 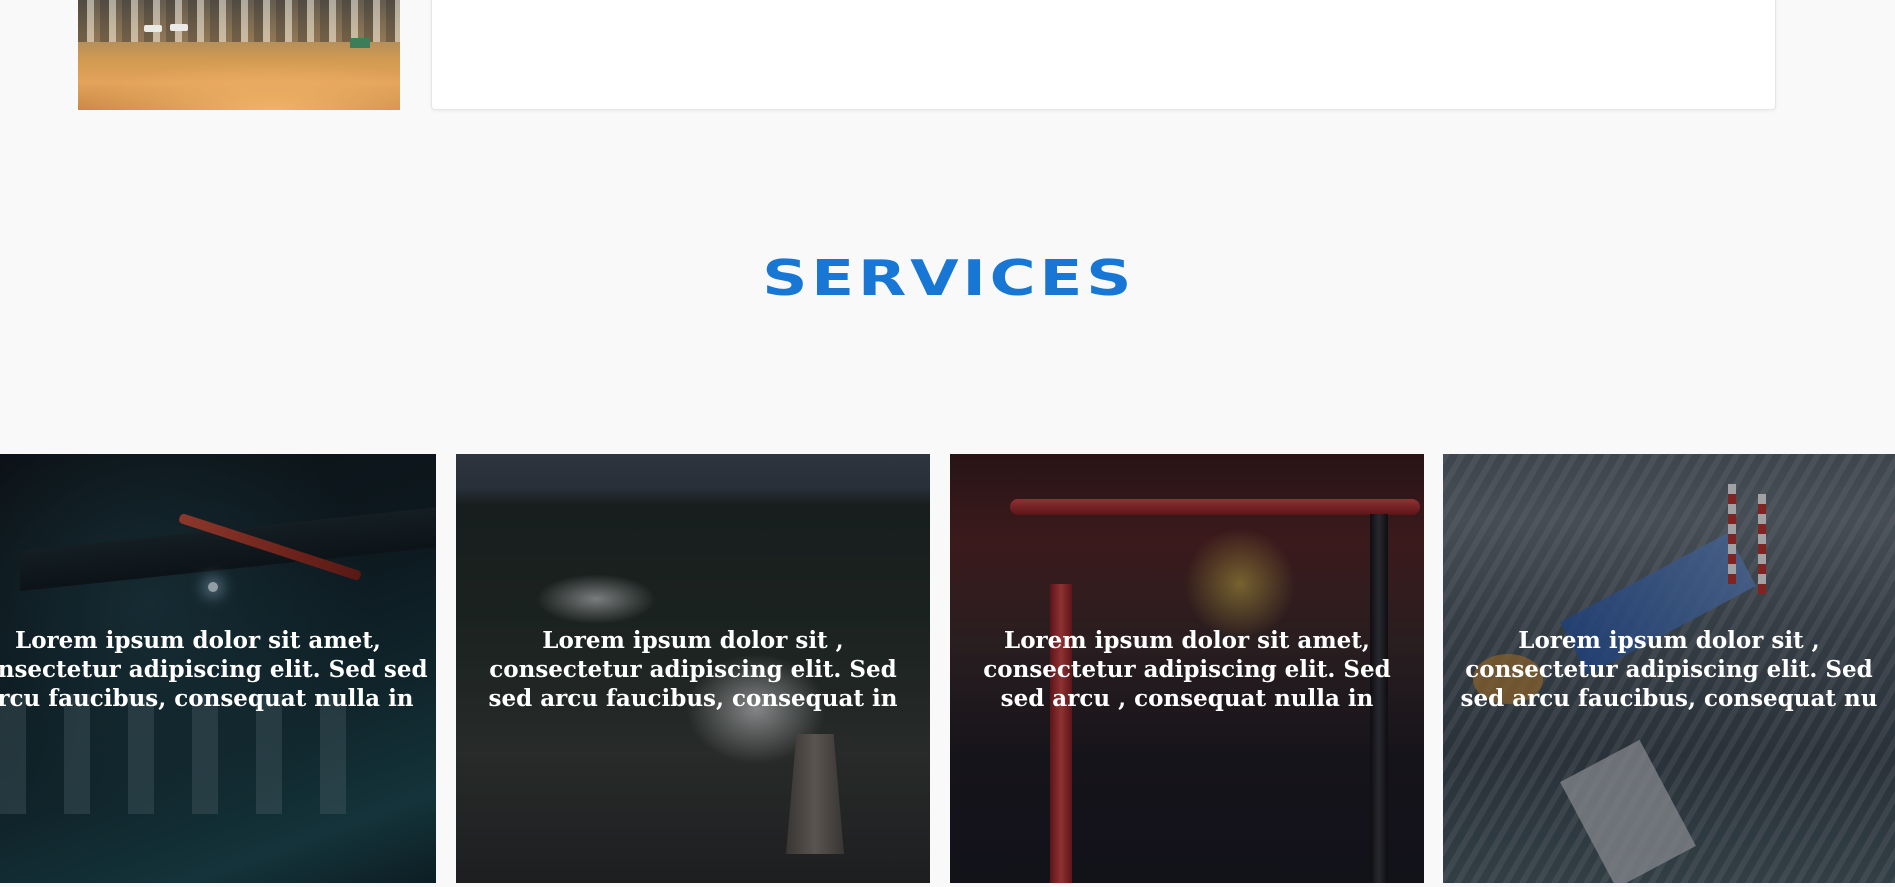 What do you see at coordinates (360, 43) in the screenshot?
I see `green-container` at bounding box center [360, 43].